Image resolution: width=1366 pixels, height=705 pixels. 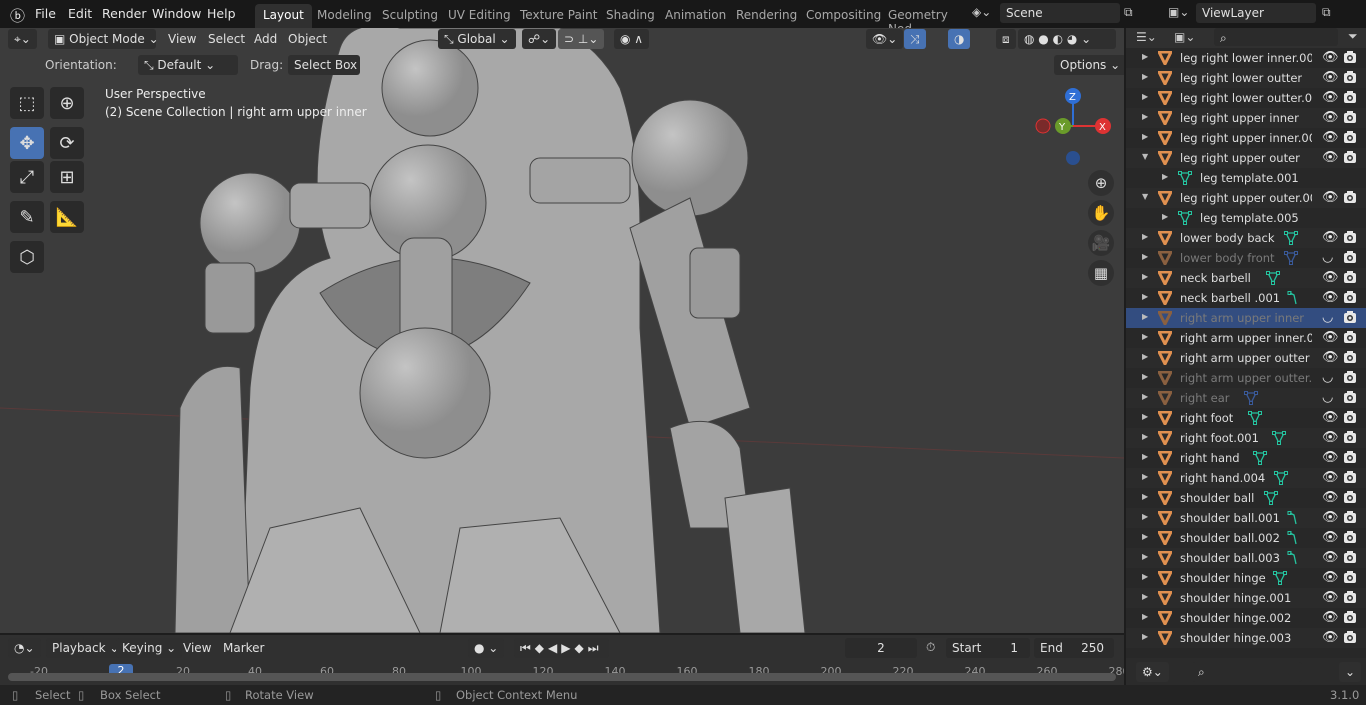 I want to click on outliner-item-name: lower body front, so click(x=1227, y=258).